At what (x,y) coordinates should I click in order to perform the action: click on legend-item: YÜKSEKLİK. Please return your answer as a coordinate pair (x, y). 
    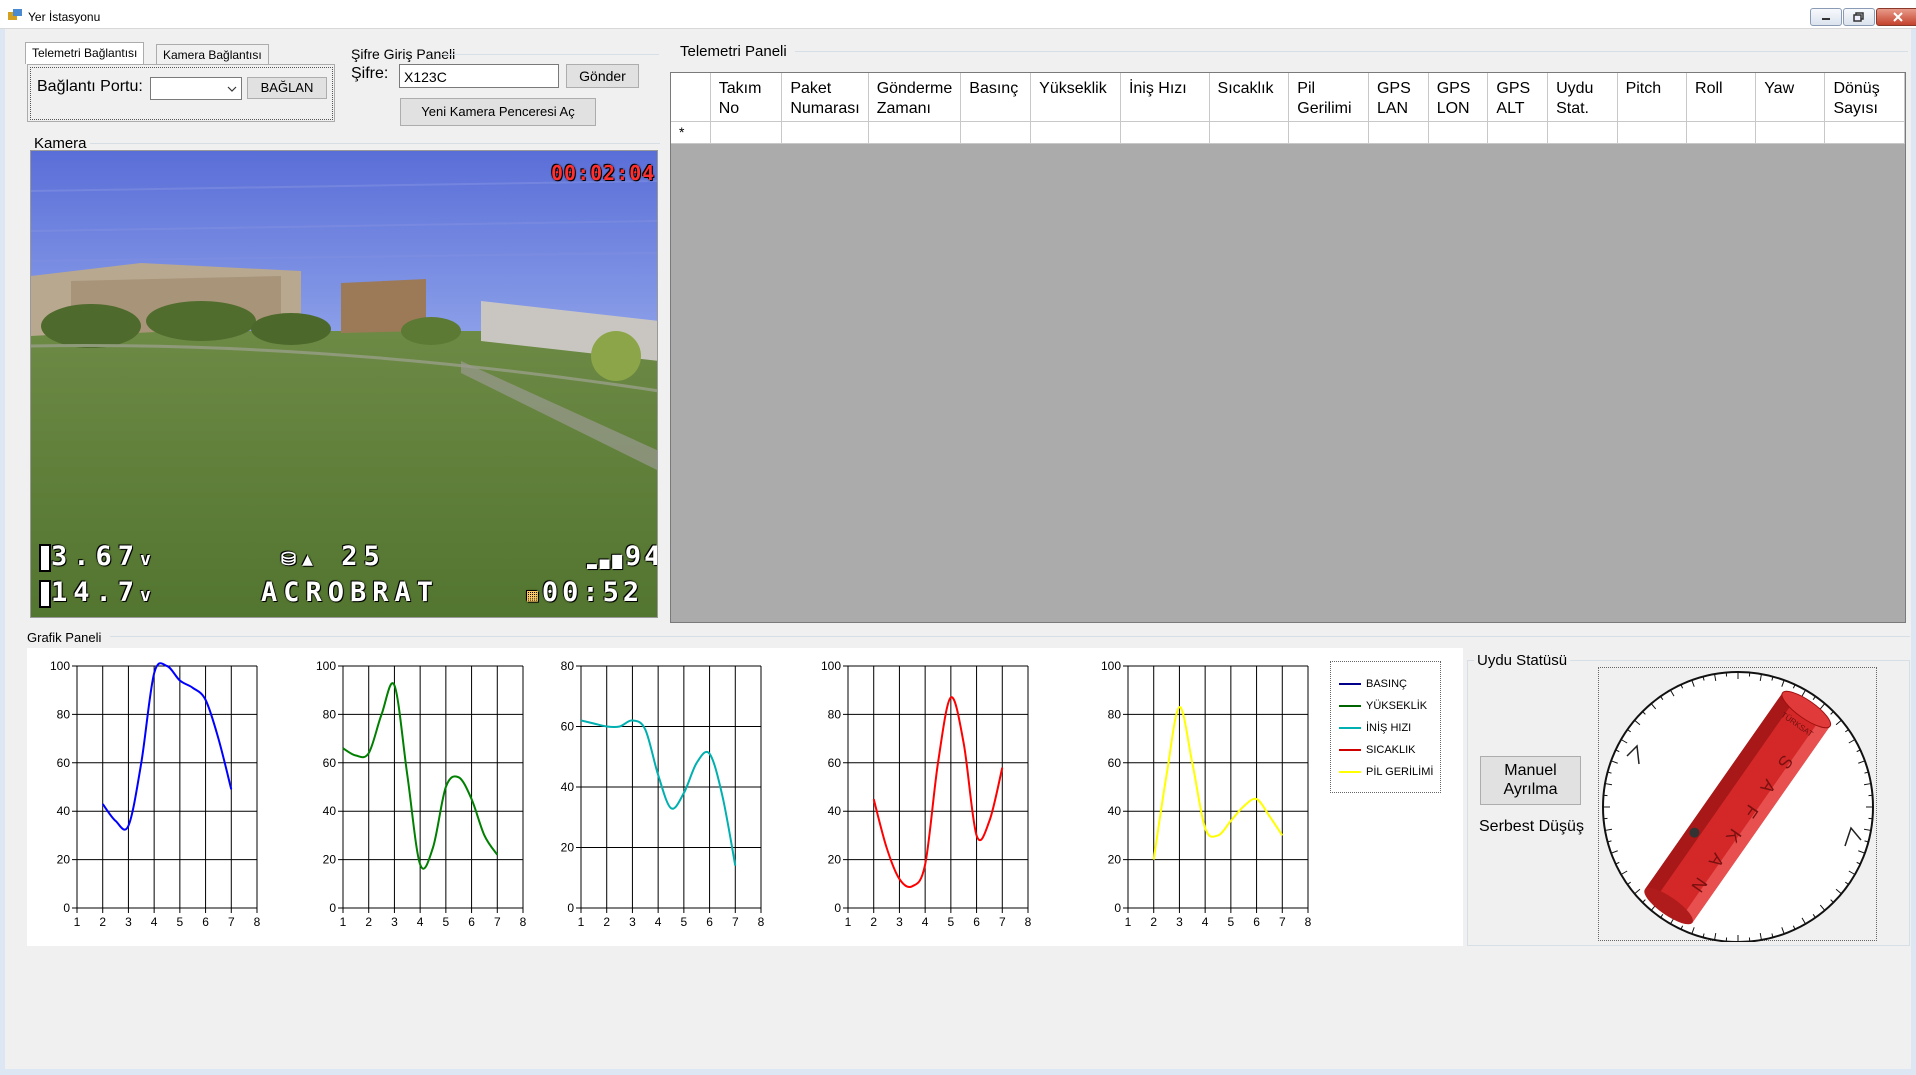
    Looking at the image, I should click on (1383, 706).